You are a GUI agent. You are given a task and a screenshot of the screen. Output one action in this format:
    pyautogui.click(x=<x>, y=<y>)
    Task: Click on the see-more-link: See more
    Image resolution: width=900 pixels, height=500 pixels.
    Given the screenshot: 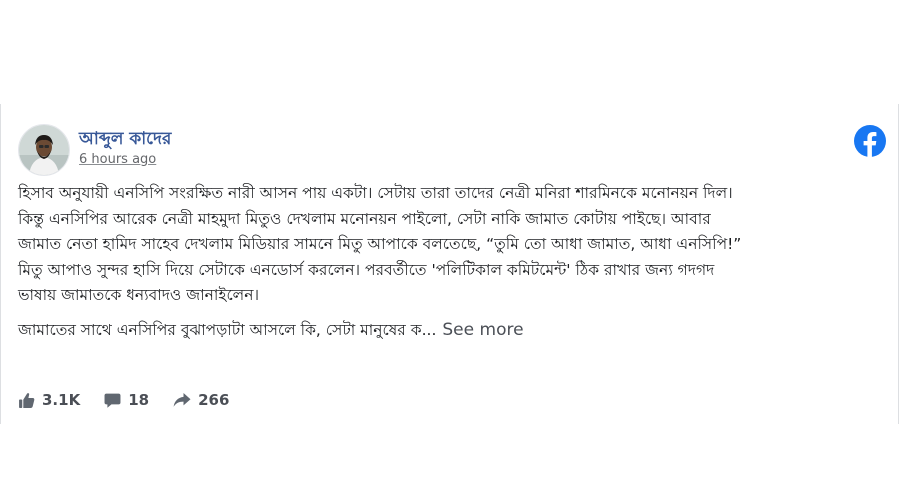 What is the action you would take?
    pyautogui.click(x=482, y=330)
    